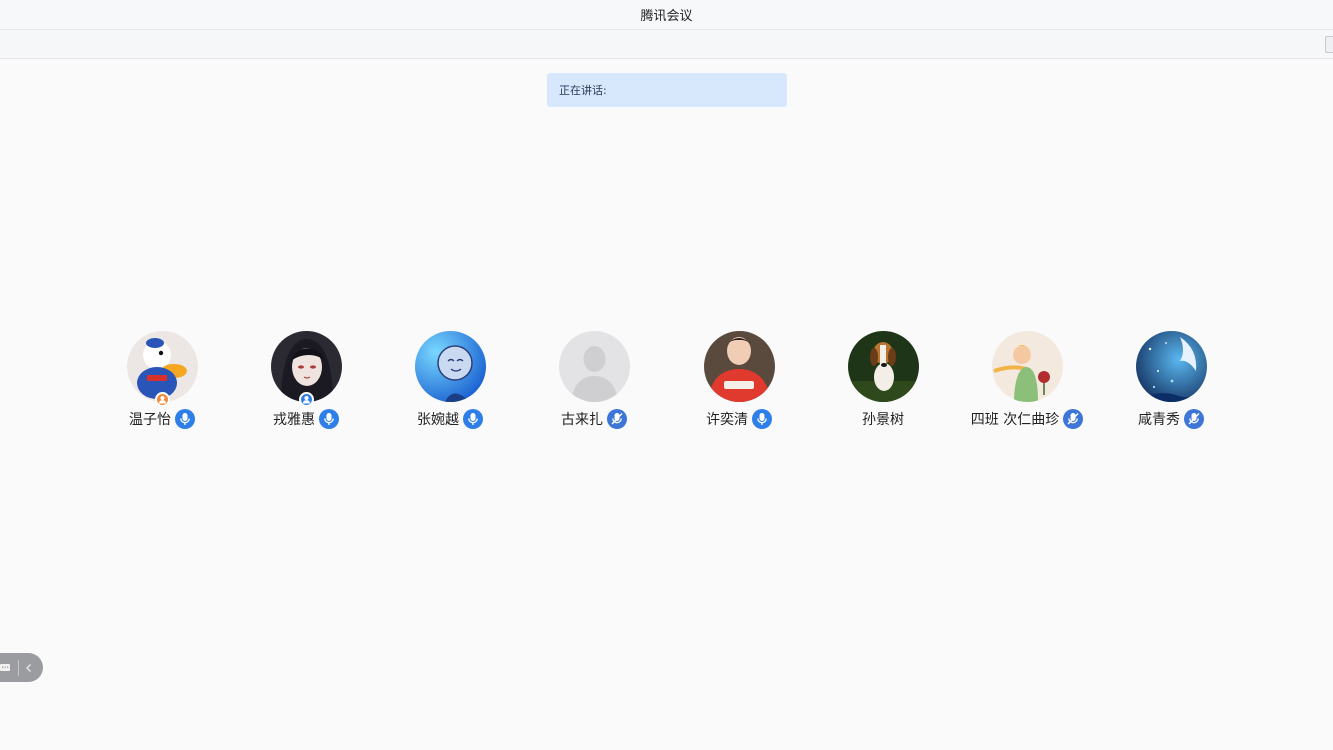  I want to click on title-bar: 腾讯会议, so click(666, 15).